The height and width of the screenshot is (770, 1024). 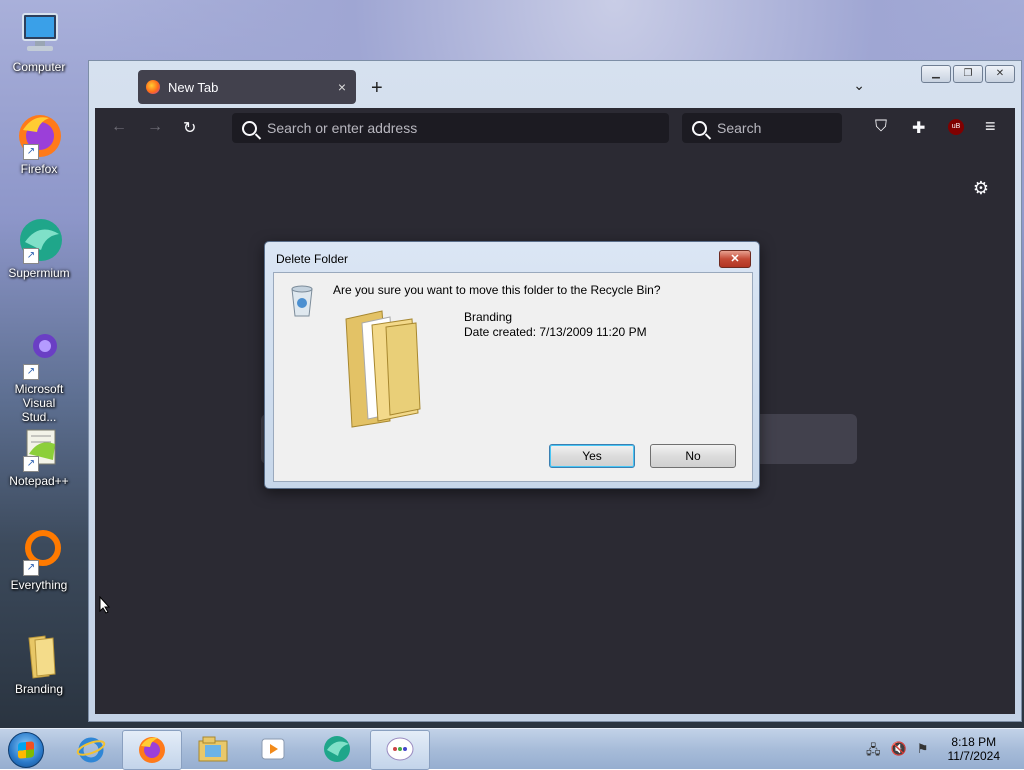 I want to click on folder-icon, so click(x=39, y=656).